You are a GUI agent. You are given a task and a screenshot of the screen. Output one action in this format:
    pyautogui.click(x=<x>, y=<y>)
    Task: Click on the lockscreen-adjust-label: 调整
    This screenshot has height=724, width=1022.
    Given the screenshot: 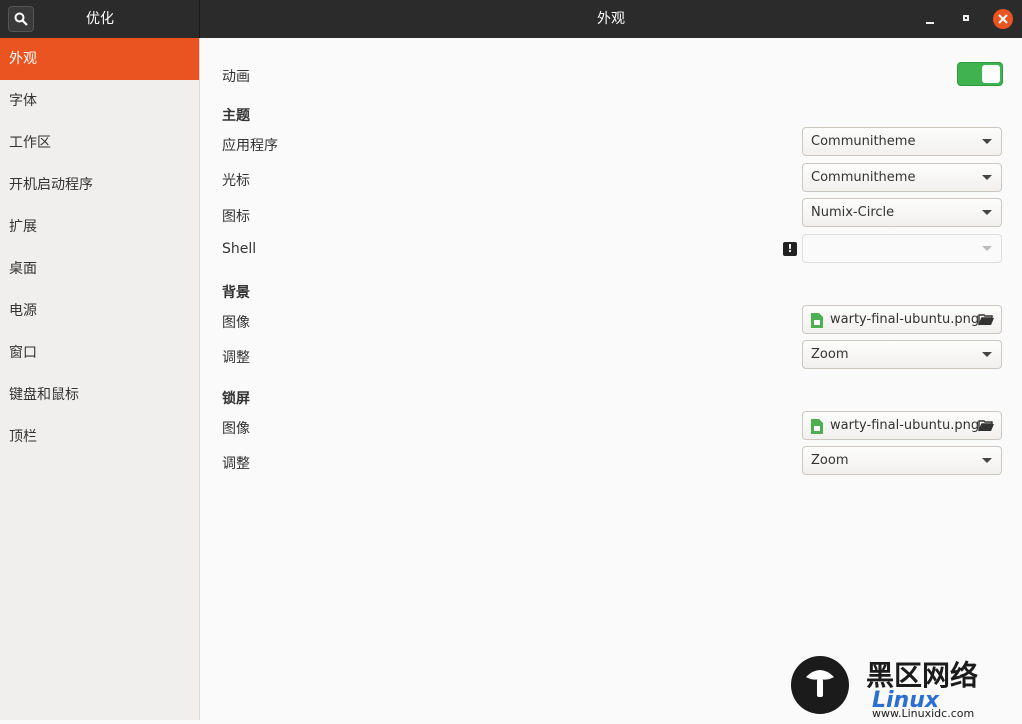 What is the action you would take?
    pyautogui.click(x=236, y=464)
    